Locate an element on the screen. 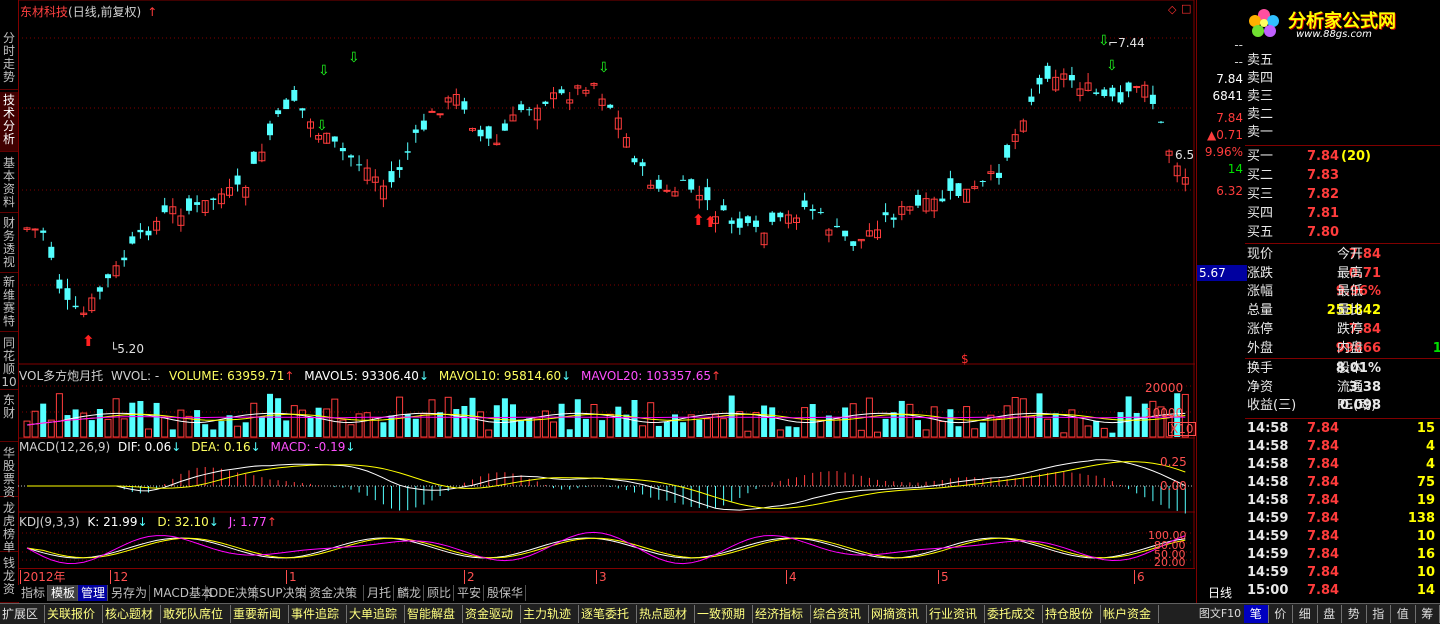 The width and height of the screenshot is (1440, 624). tick-volume: 10 is located at coordinates (1426, 537).